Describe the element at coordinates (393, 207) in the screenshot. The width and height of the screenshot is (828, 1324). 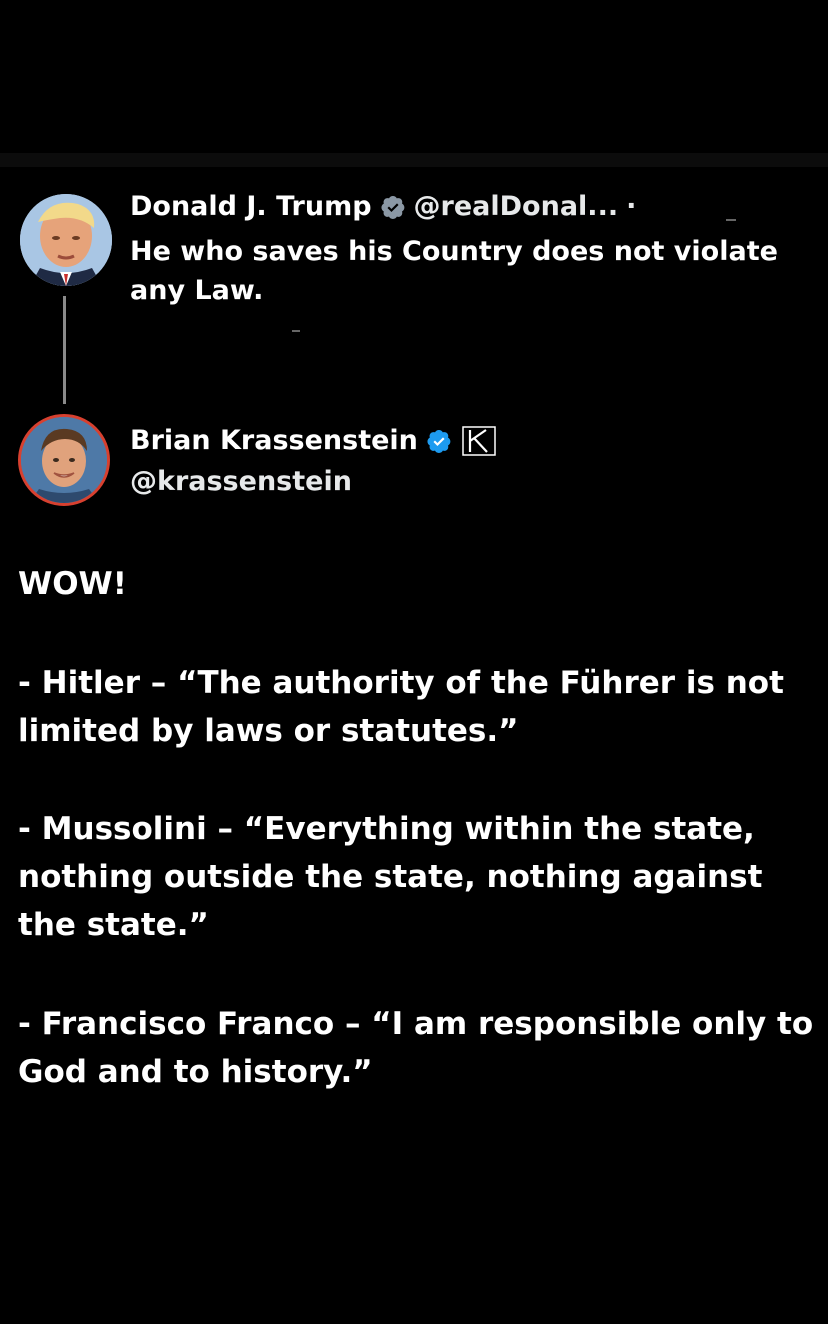
I see `verified-badge-gray-icon` at that location.